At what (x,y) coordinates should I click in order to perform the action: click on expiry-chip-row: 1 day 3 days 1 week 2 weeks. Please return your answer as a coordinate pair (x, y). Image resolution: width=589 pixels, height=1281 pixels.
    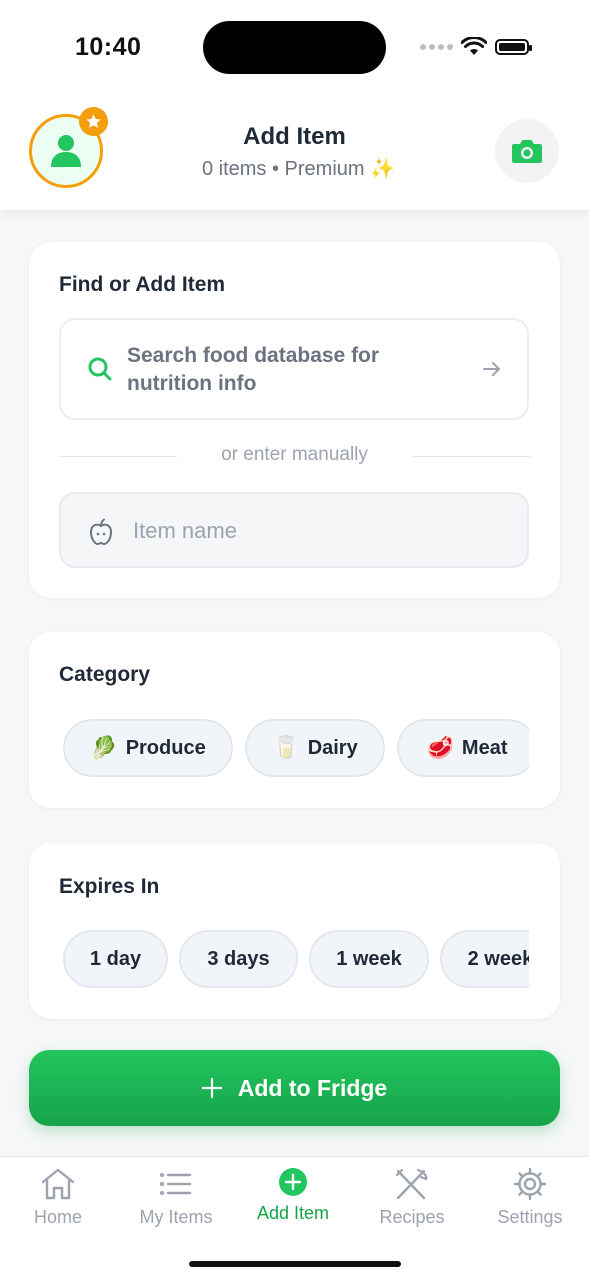
    Looking at the image, I should click on (294, 960).